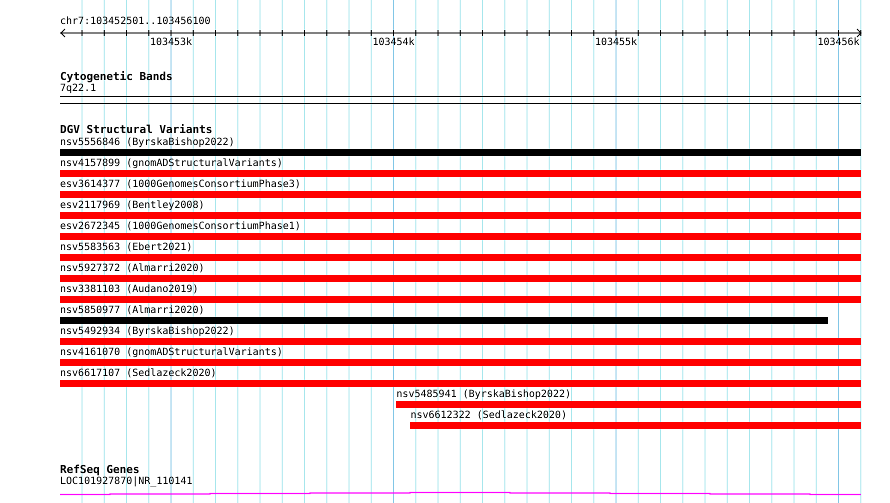 The width and height of the screenshot is (890, 503). I want to click on tick-label: 103453k, so click(171, 43).